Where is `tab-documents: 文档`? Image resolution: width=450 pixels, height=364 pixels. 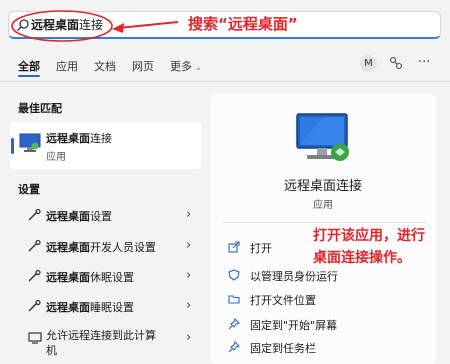
tab-documents: 文档 is located at coordinates (105, 66).